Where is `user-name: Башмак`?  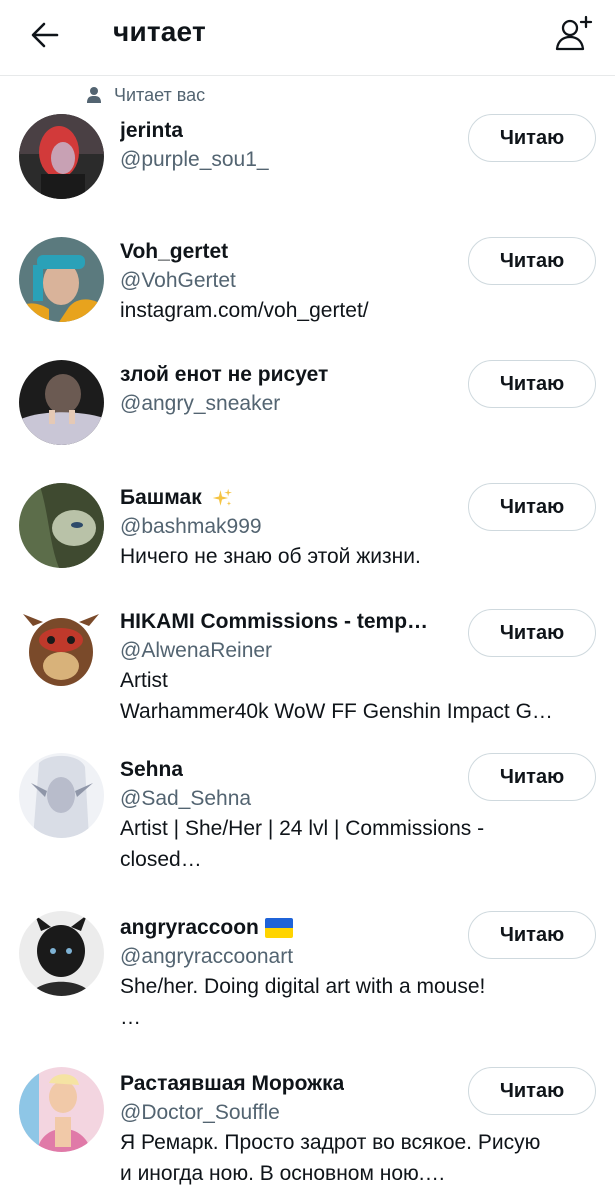
user-name: Башмак is located at coordinates (161, 497).